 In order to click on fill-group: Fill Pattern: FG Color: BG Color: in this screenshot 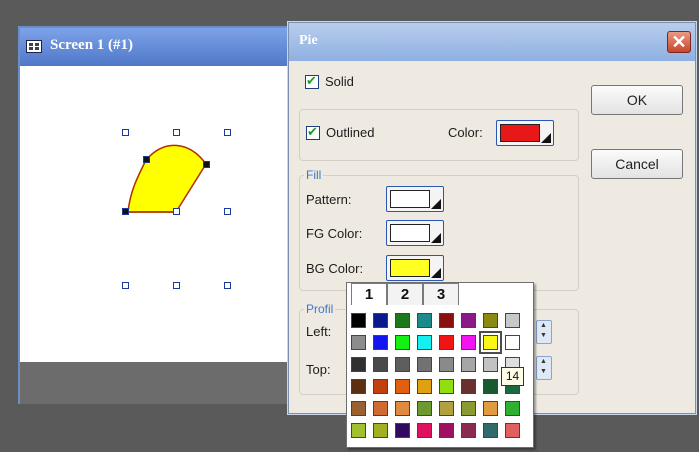, I will do `click(439, 229)`.